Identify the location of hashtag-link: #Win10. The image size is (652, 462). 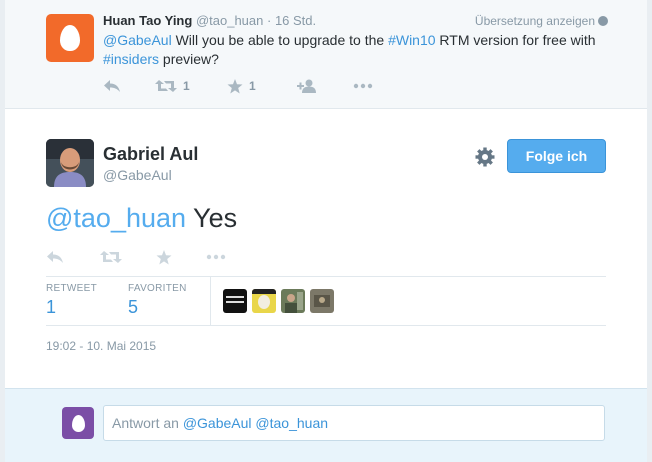
(411, 40).